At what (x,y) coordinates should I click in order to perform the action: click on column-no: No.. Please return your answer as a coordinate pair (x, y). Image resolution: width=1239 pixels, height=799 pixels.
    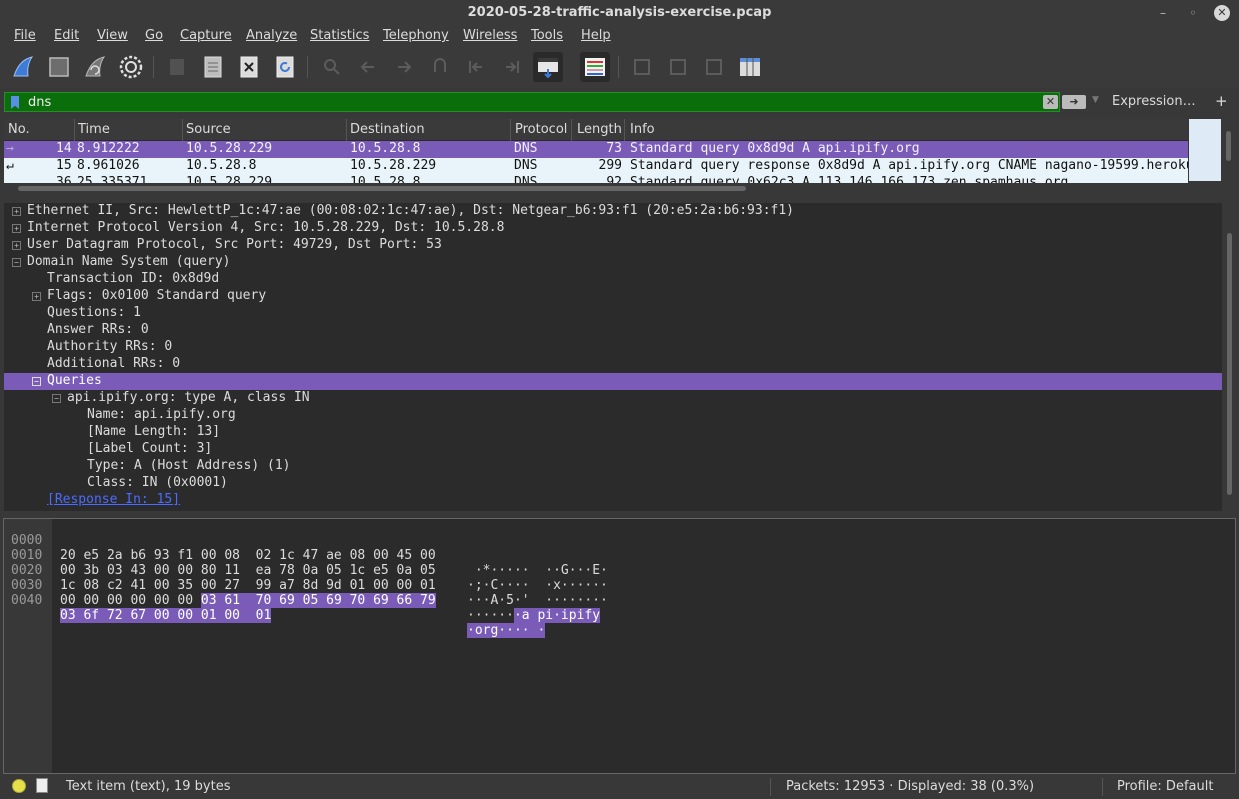
    Looking at the image, I should click on (19, 131).